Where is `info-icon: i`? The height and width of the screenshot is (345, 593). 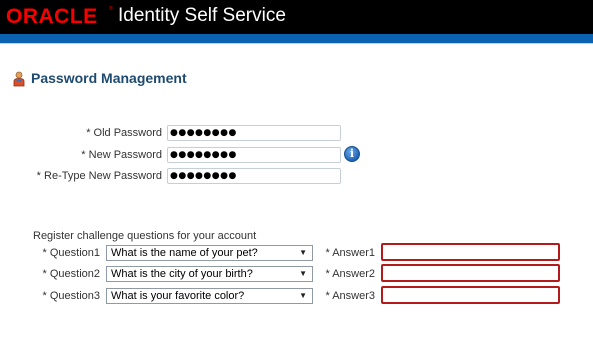
info-icon: i is located at coordinates (352, 154).